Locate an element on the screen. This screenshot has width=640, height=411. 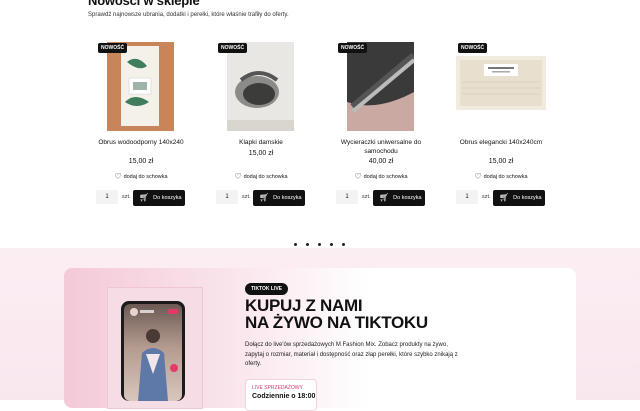
section-title: Nowości w sklepie is located at coordinates (144, 4).